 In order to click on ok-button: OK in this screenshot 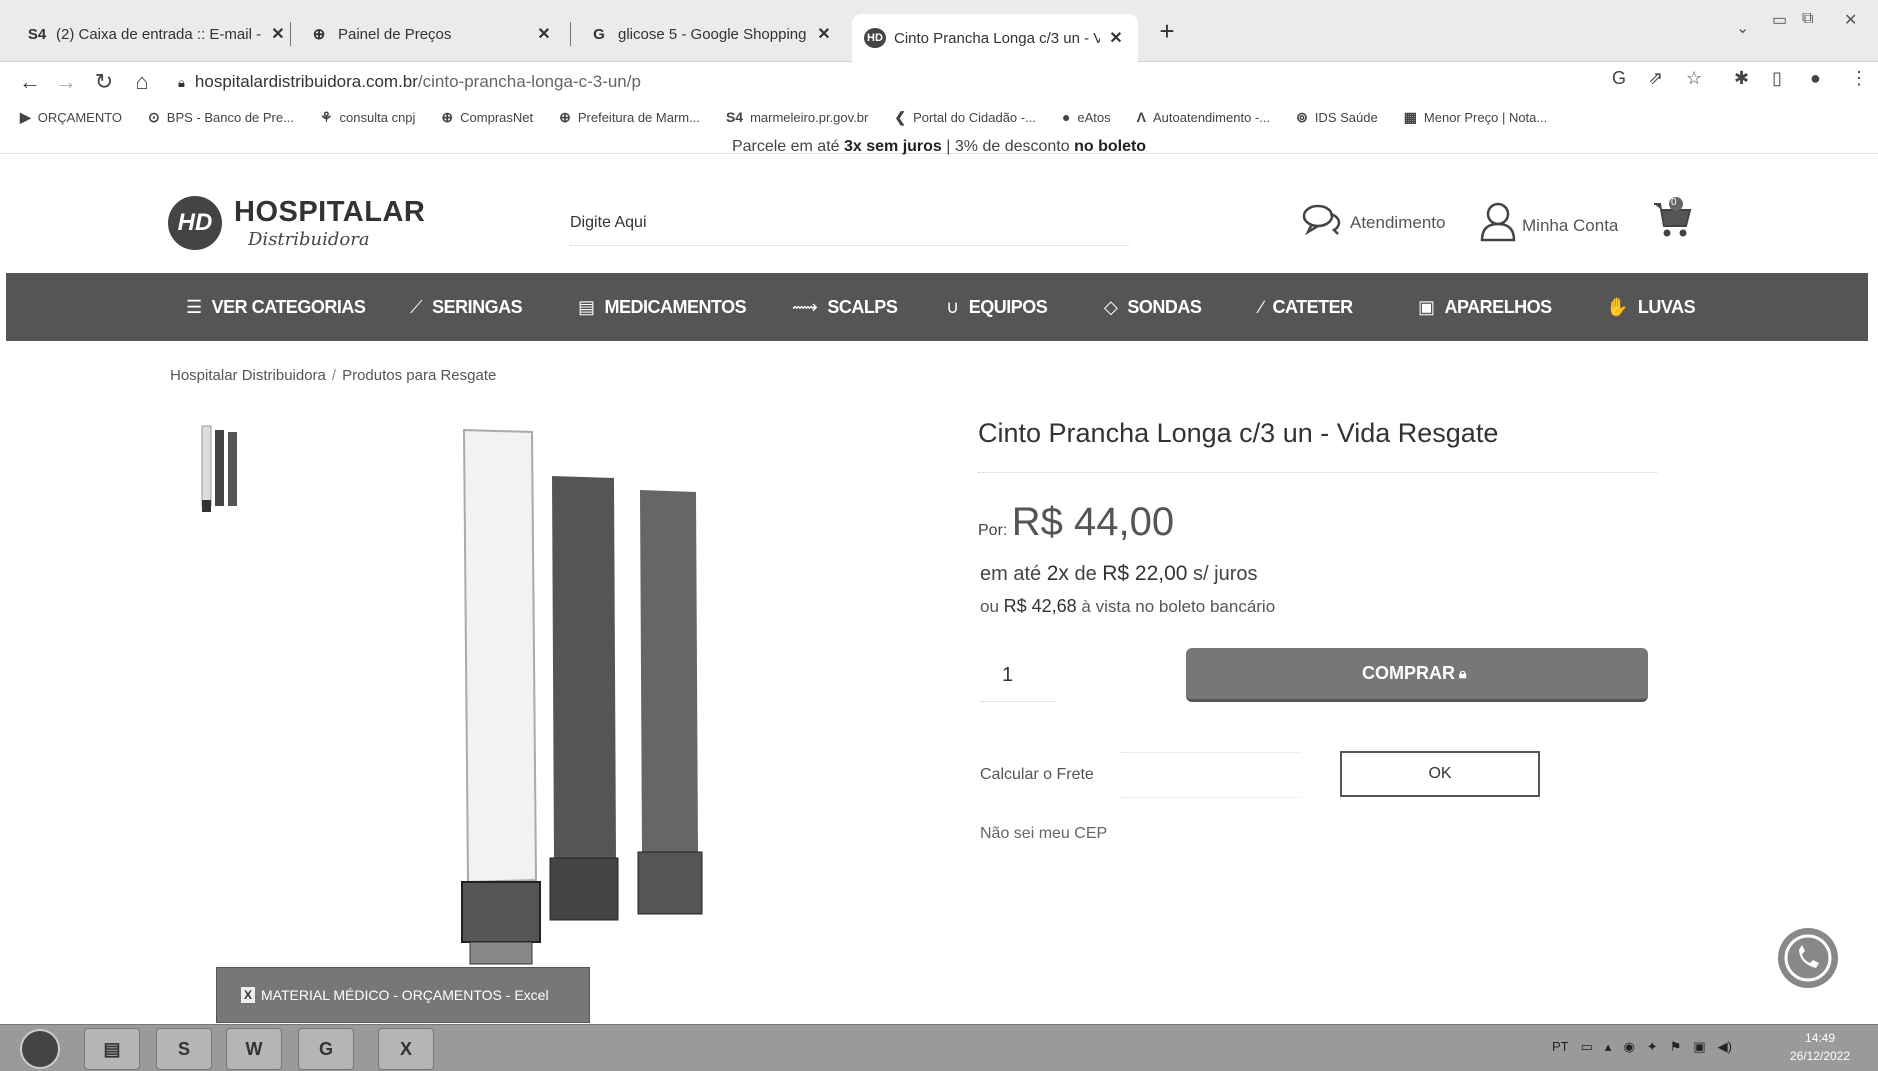, I will do `click(1440, 774)`.